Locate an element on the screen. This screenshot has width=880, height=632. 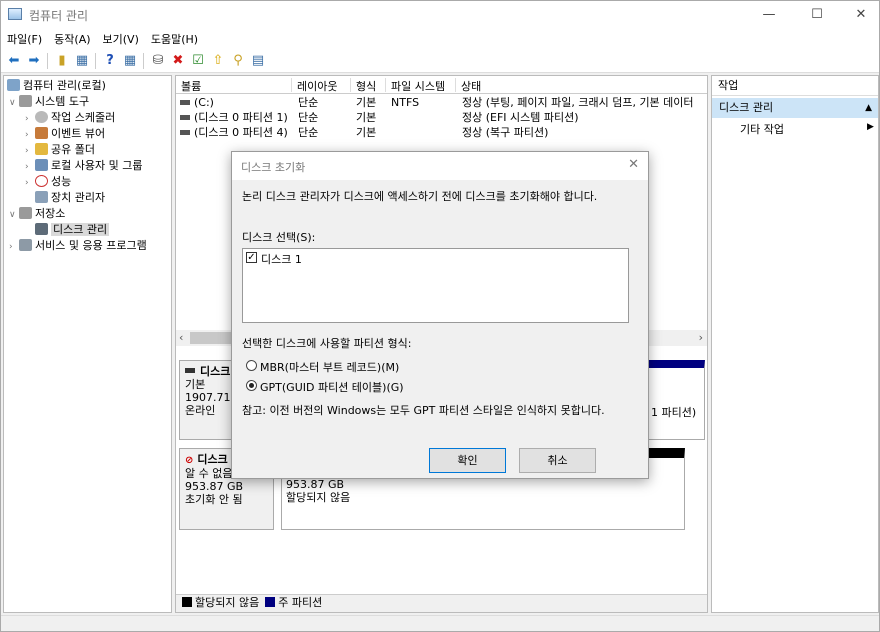
submenu-arrow-icon: ▶ is located at coordinates (870, 127).